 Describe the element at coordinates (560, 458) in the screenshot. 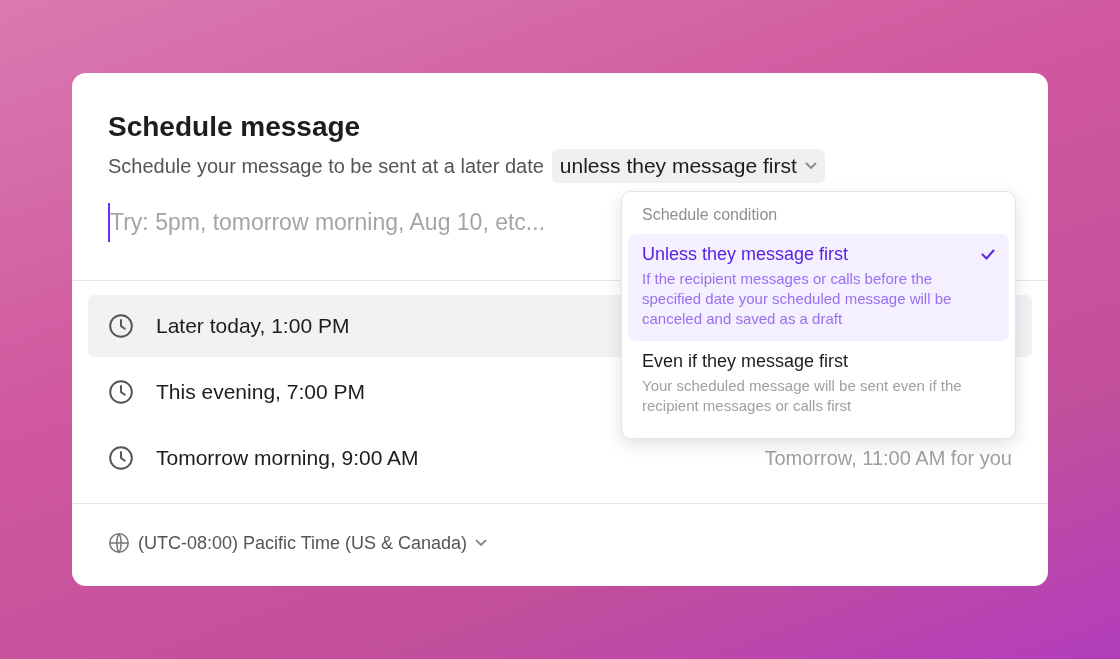

I see `schedule-option: Tomorrow morning, 9:00 AM Tomorrow, 11:00 AM for you` at that location.